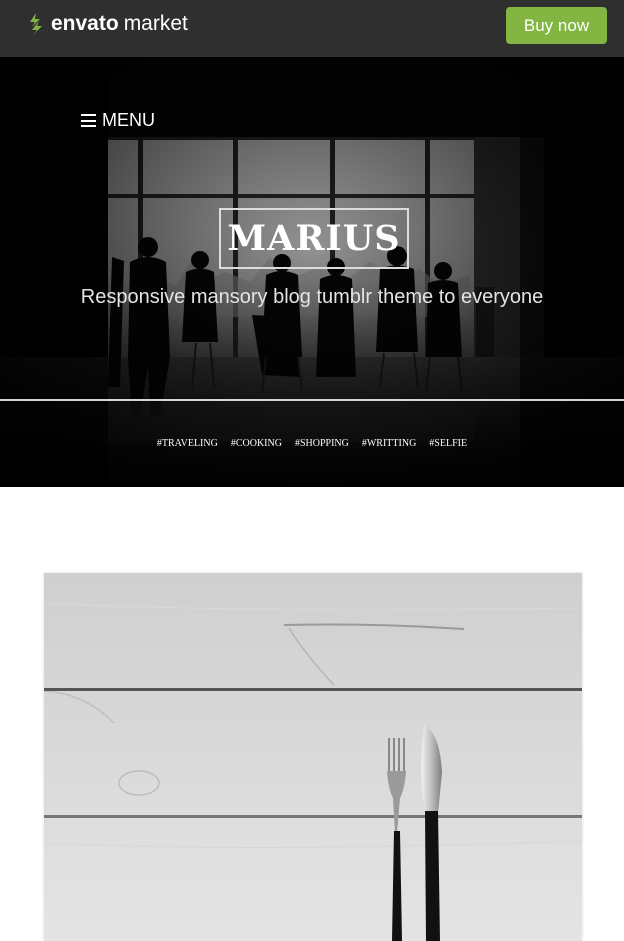 This screenshot has width=624, height=941. I want to click on hero-divider, so click(312, 400).